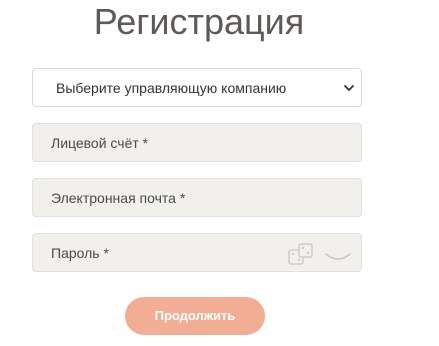 This screenshot has height=346, width=439. I want to click on account-number-placeholder: Лицевой счёт *, so click(100, 143).